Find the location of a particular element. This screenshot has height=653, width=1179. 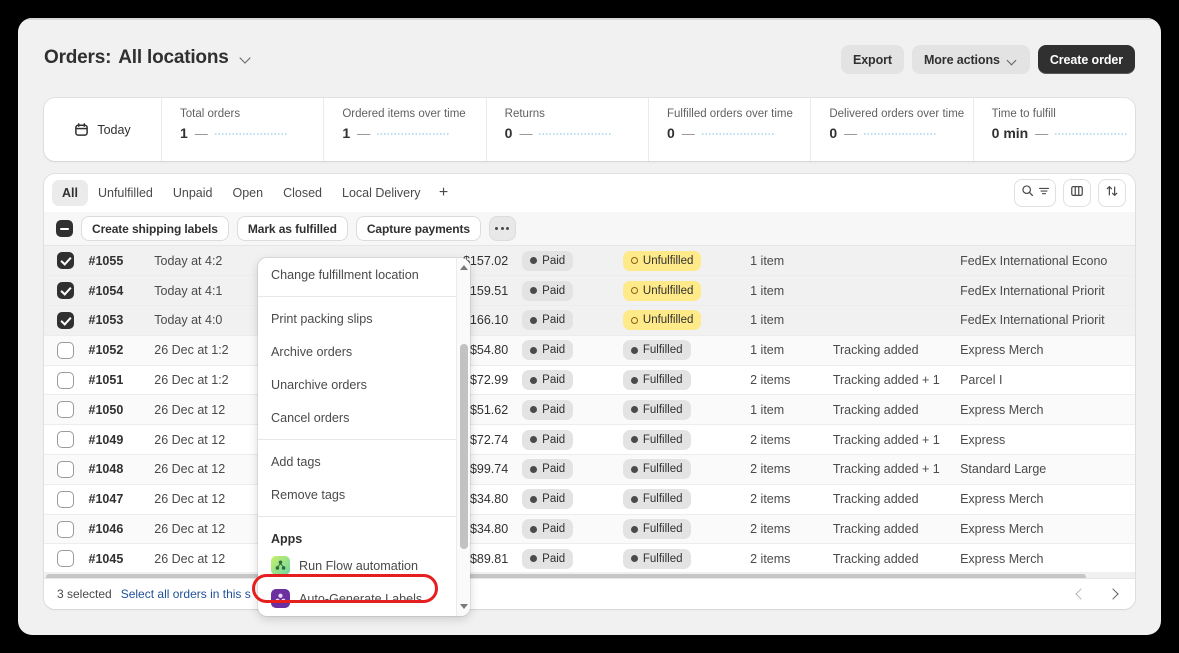

triangle-down-icon is located at coordinates (463, 606).